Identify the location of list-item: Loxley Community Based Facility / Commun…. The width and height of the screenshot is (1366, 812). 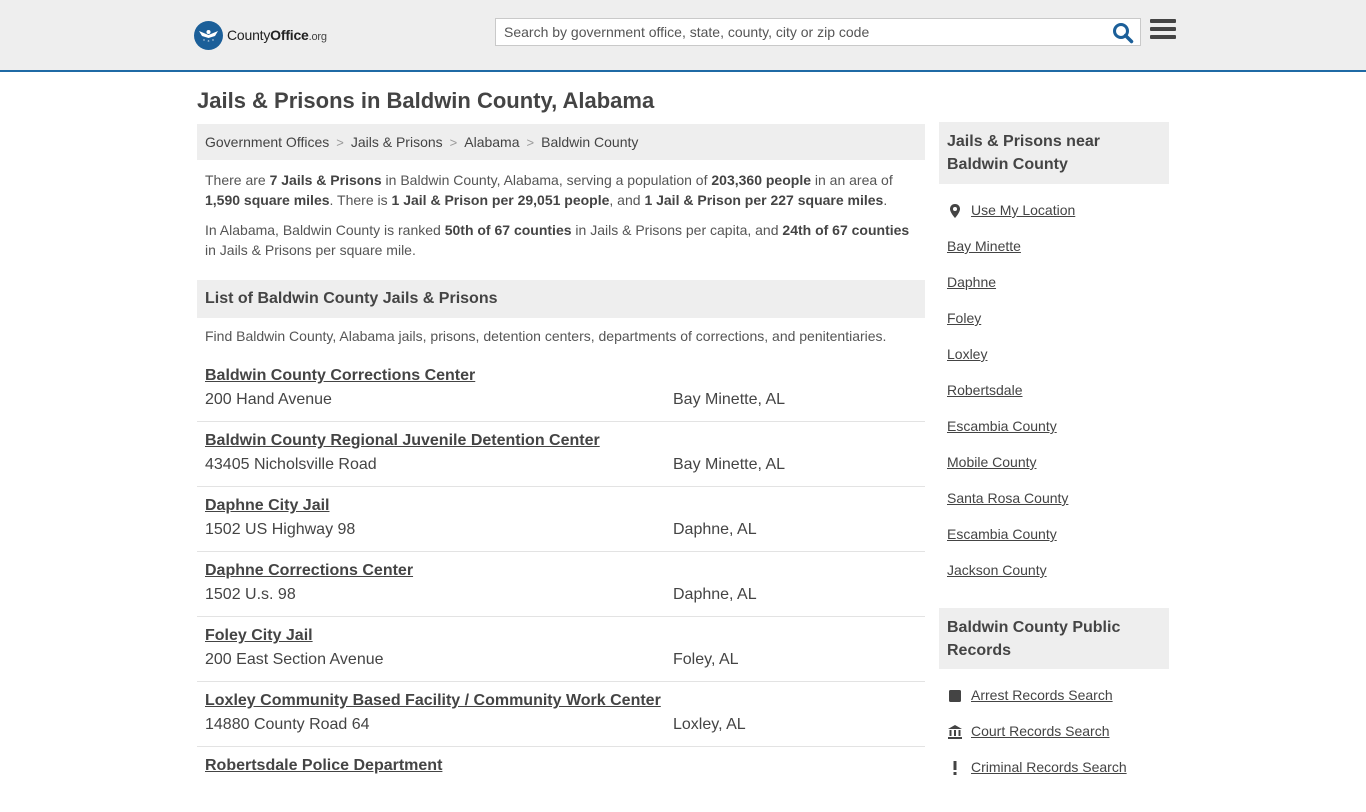
(561, 714).